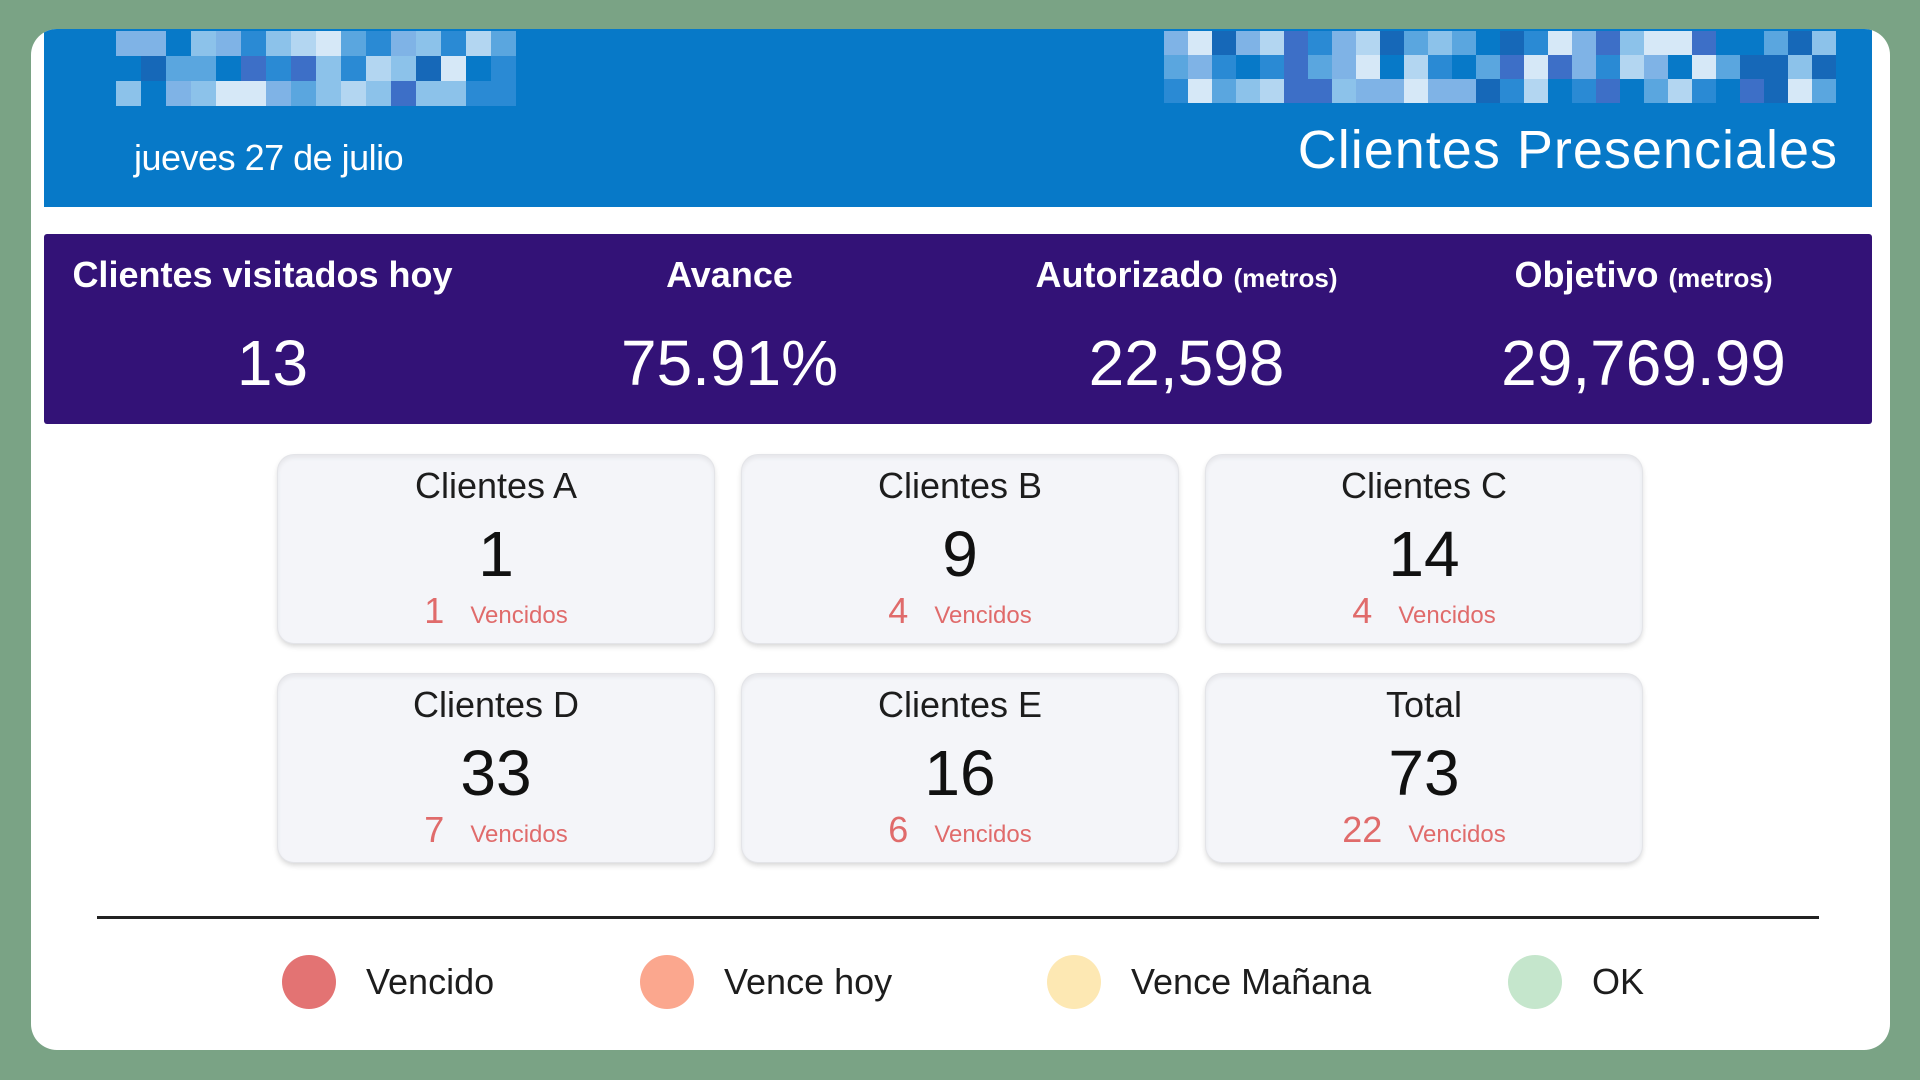 Image resolution: width=1920 pixels, height=1080 pixels. Describe the element at coordinates (430, 981) in the screenshot. I see `legend-label: Vencido` at that location.